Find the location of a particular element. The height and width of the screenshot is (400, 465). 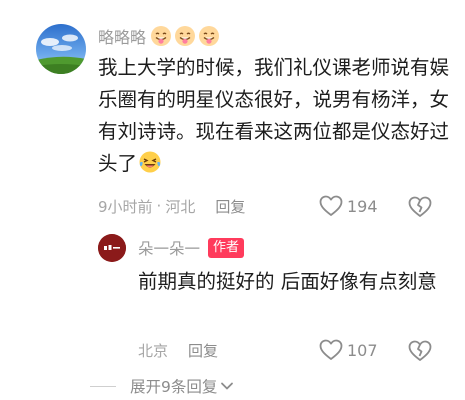

reply-reply-button: 回复 is located at coordinates (203, 350).